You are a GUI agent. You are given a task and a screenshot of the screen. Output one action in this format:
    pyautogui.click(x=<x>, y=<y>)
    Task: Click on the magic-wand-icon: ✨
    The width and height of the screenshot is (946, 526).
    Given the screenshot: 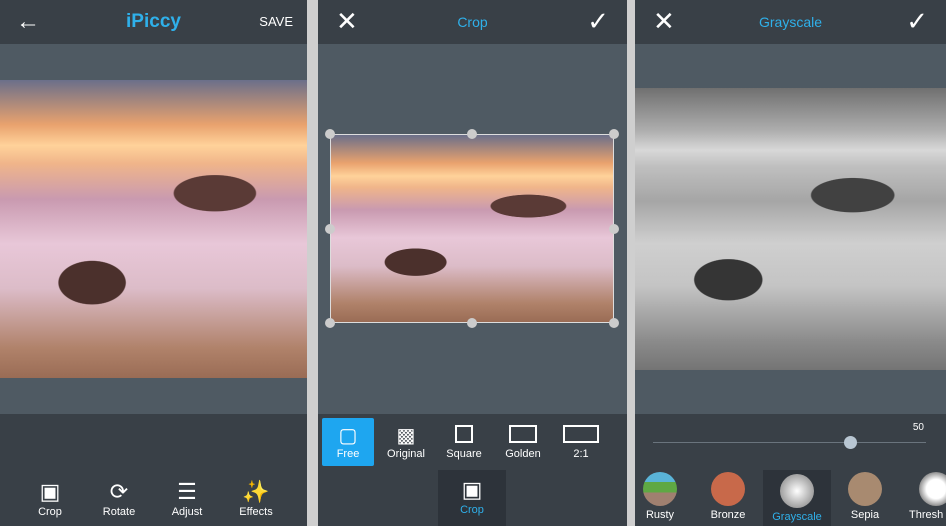 What is the action you would take?
    pyautogui.click(x=256, y=491)
    